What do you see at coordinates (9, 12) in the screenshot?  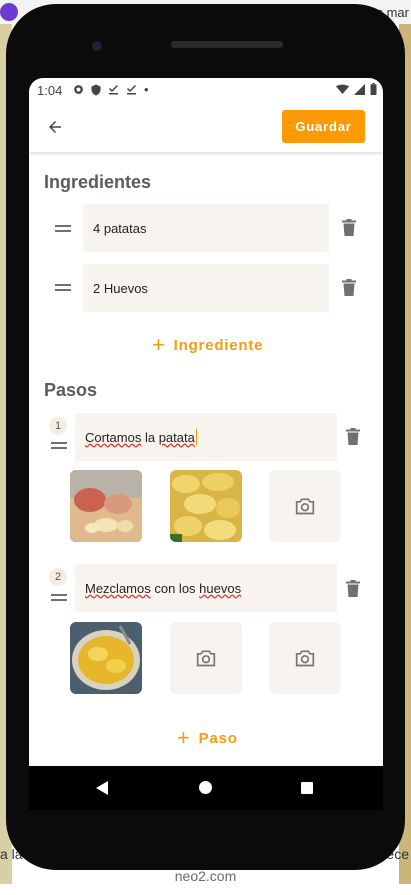 I see `app-logo-icon` at bounding box center [9, 12].